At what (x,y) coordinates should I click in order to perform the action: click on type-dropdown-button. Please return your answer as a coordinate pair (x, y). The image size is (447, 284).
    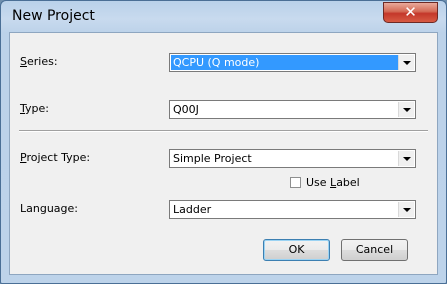
    Looking at the image, I should click on (406, 109).